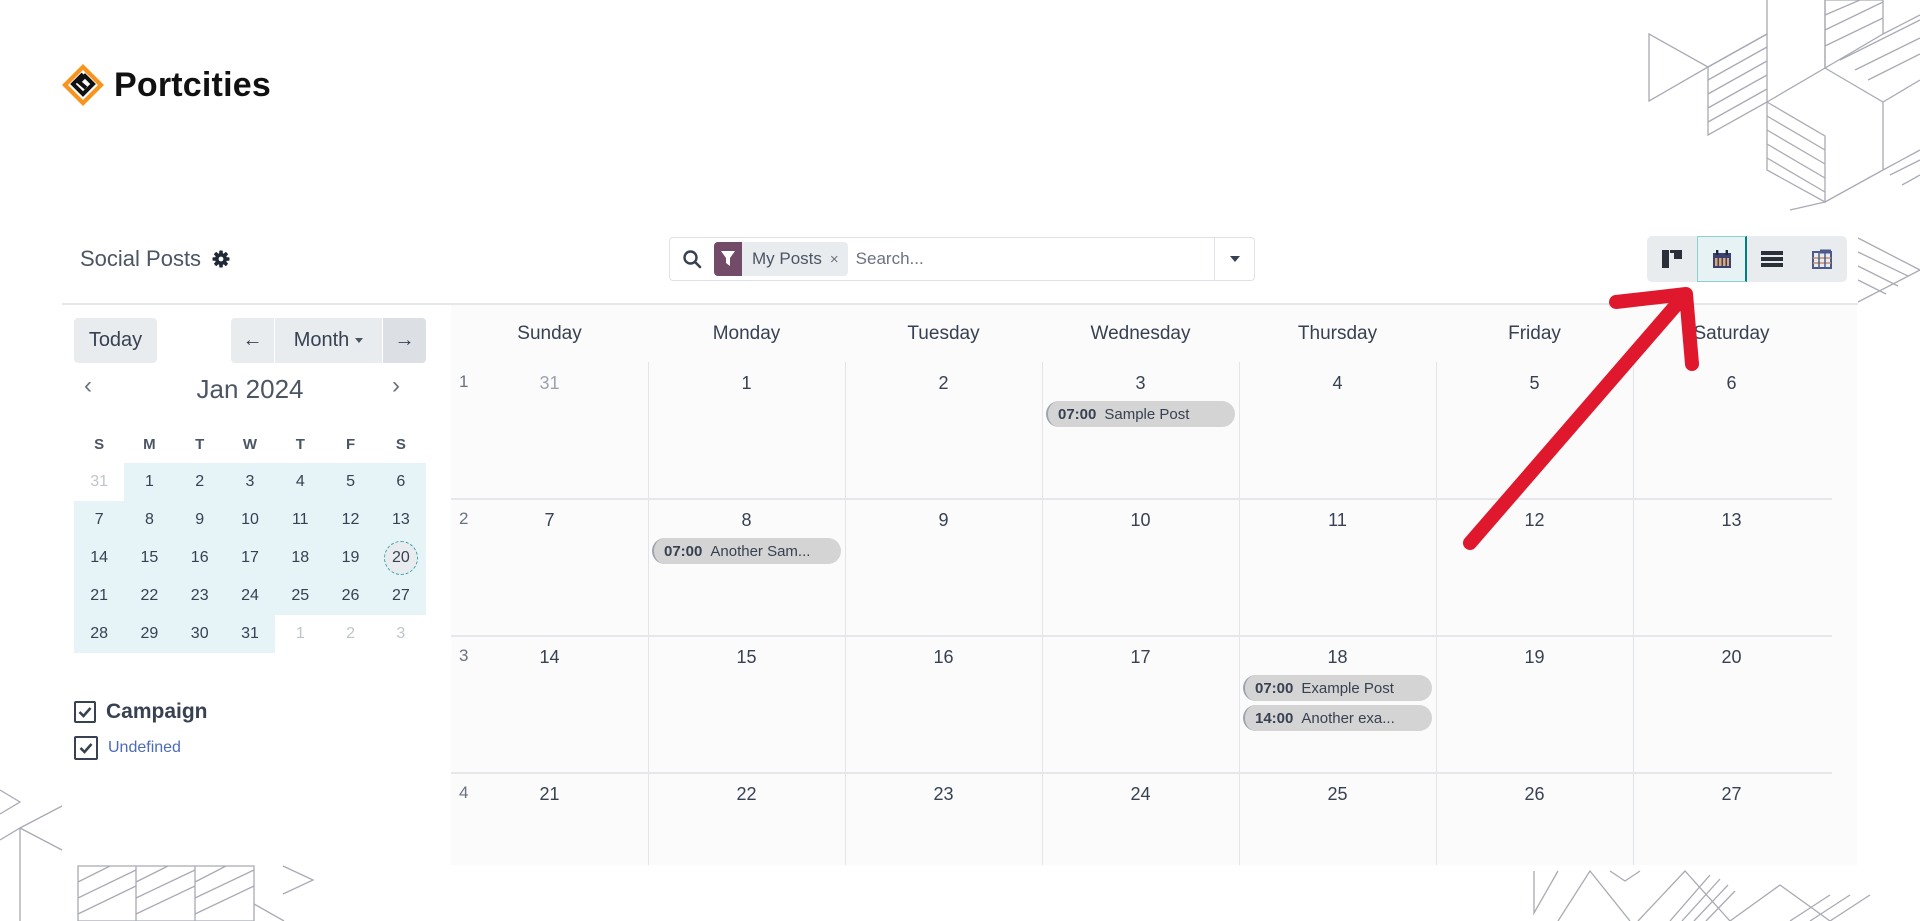  I want to click on pivot-table-icon, so click(1822, 259).